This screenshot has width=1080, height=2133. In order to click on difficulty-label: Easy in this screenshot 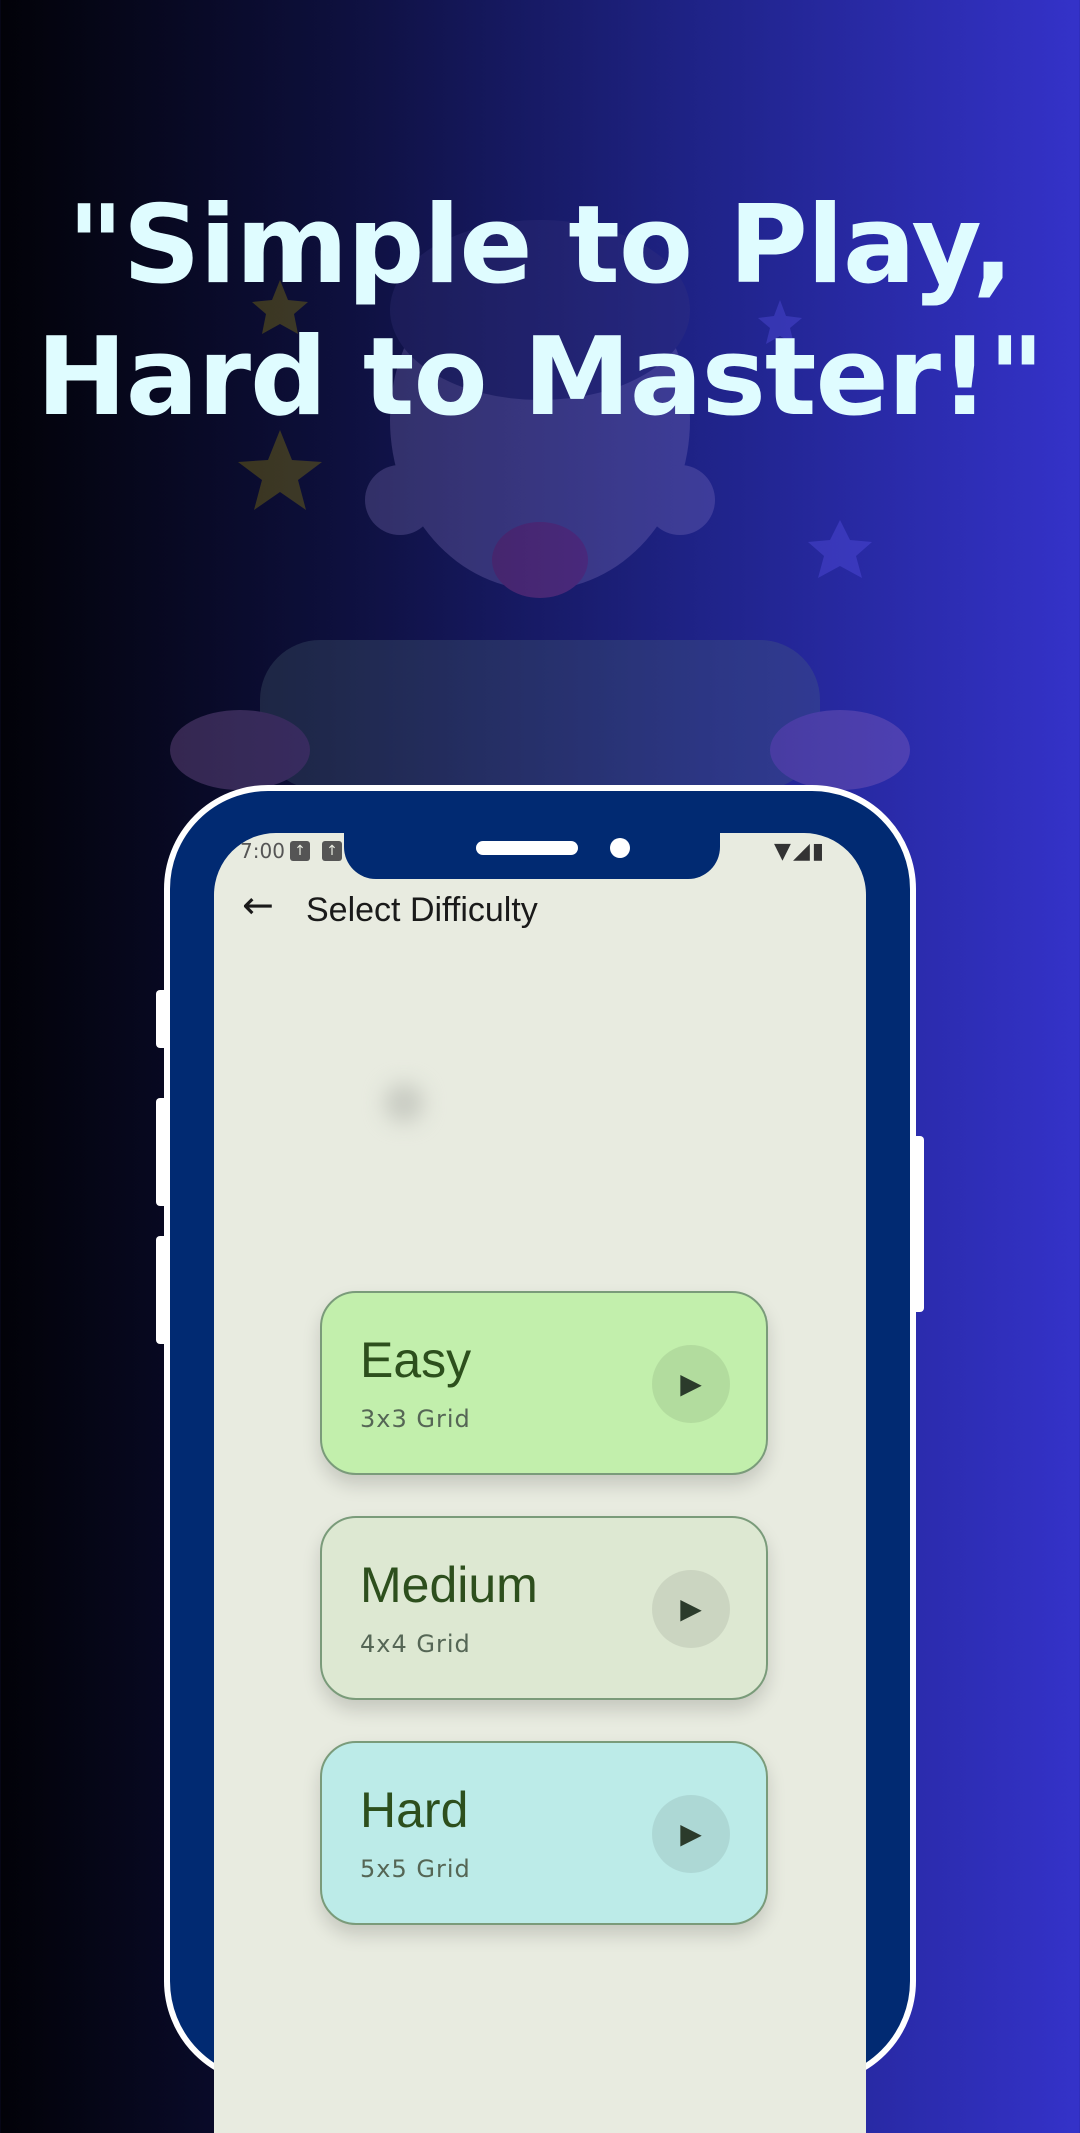, I will do `click(416, 1360)`.